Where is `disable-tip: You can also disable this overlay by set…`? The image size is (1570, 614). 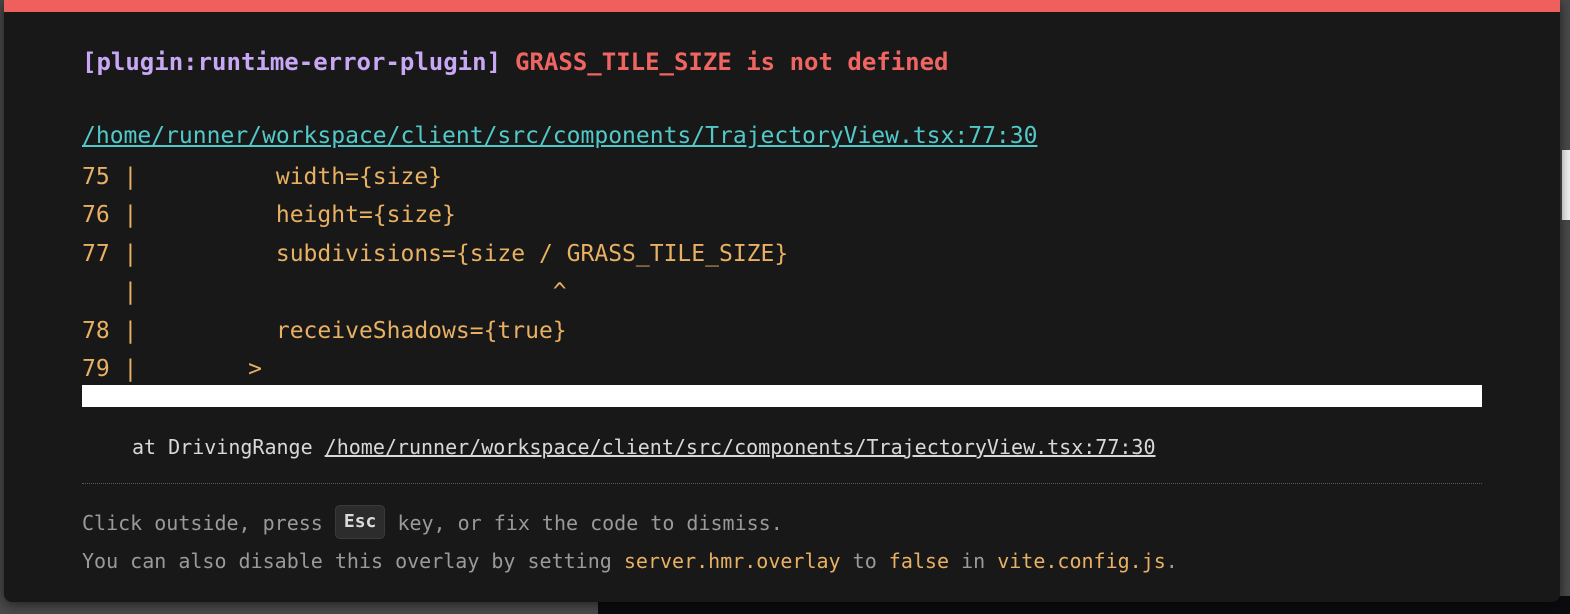 disable-tip: You can also disable this overlay by set… is located at coordinates (630, 561).